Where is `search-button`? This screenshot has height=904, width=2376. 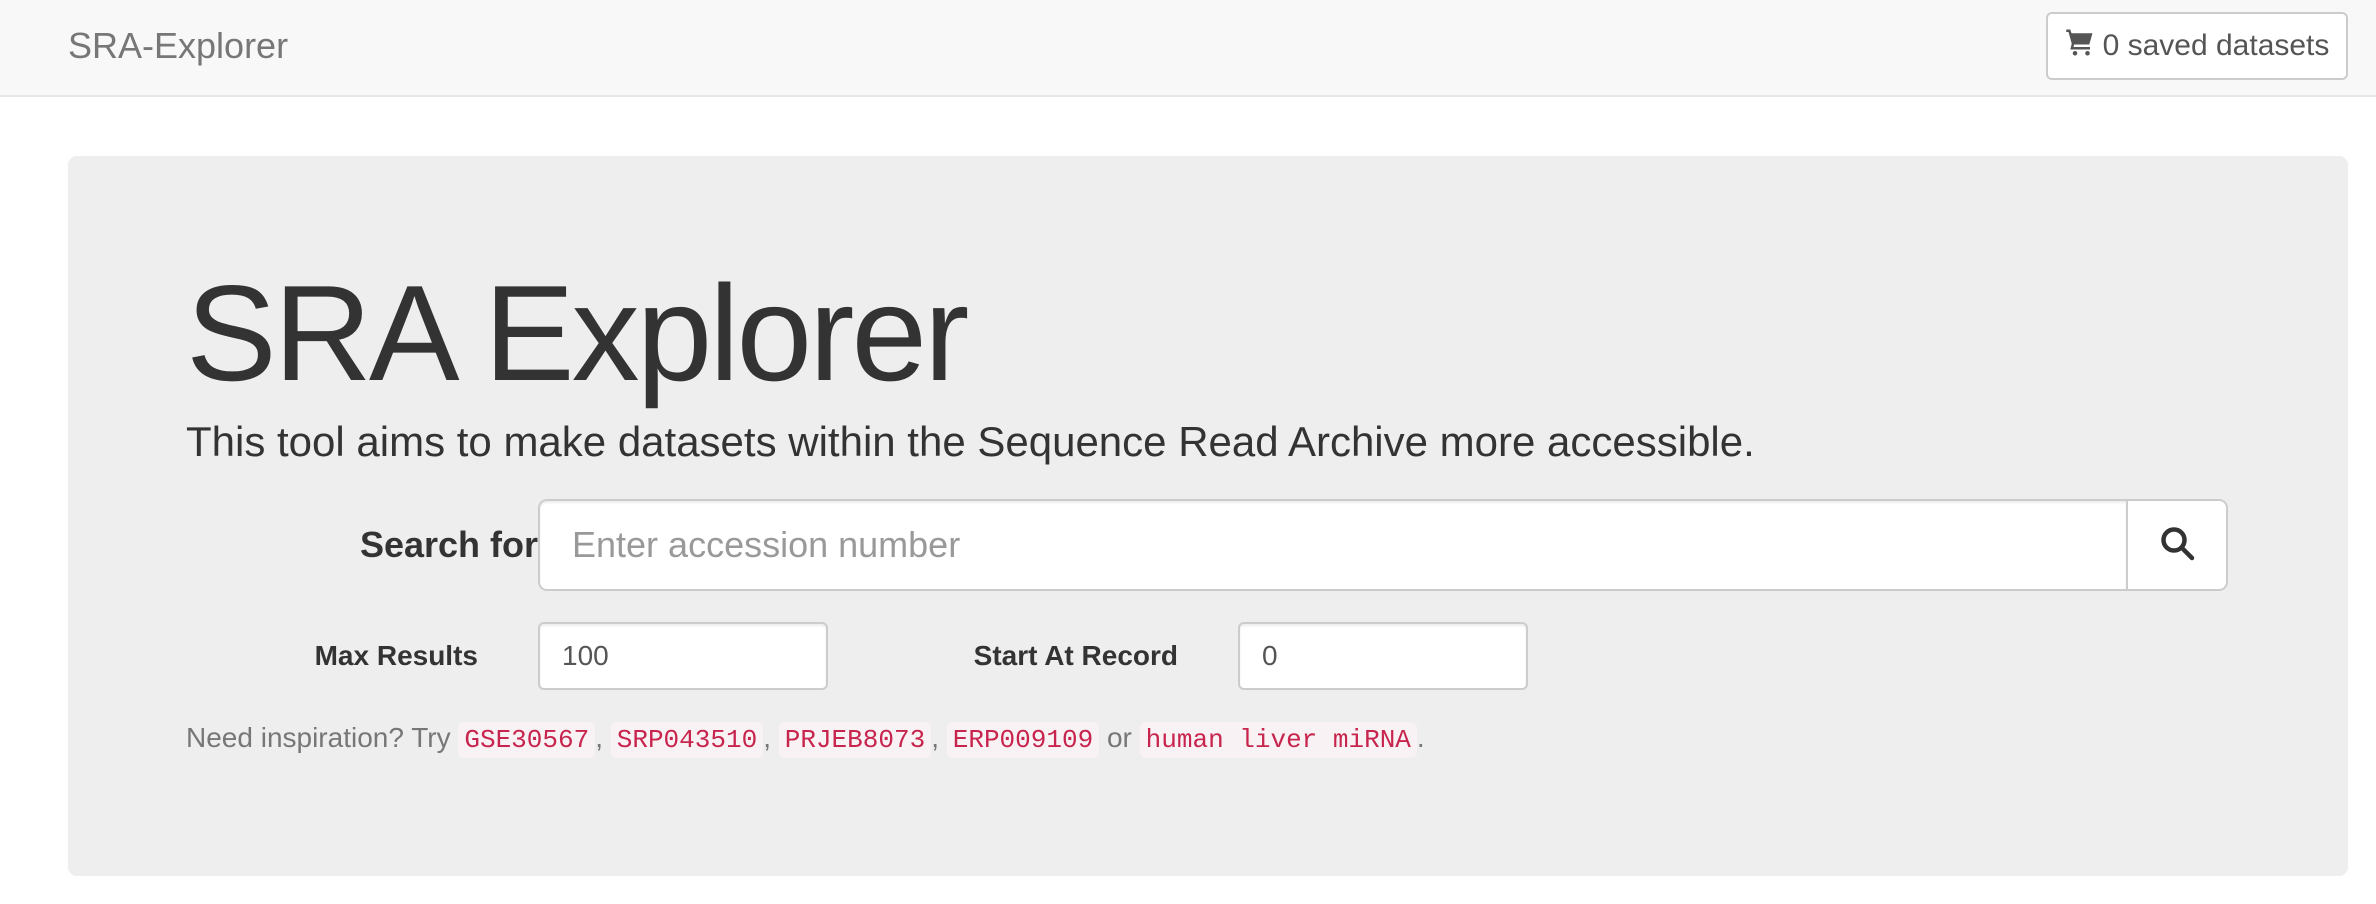 search-button is located at coordinates (2177, 545).